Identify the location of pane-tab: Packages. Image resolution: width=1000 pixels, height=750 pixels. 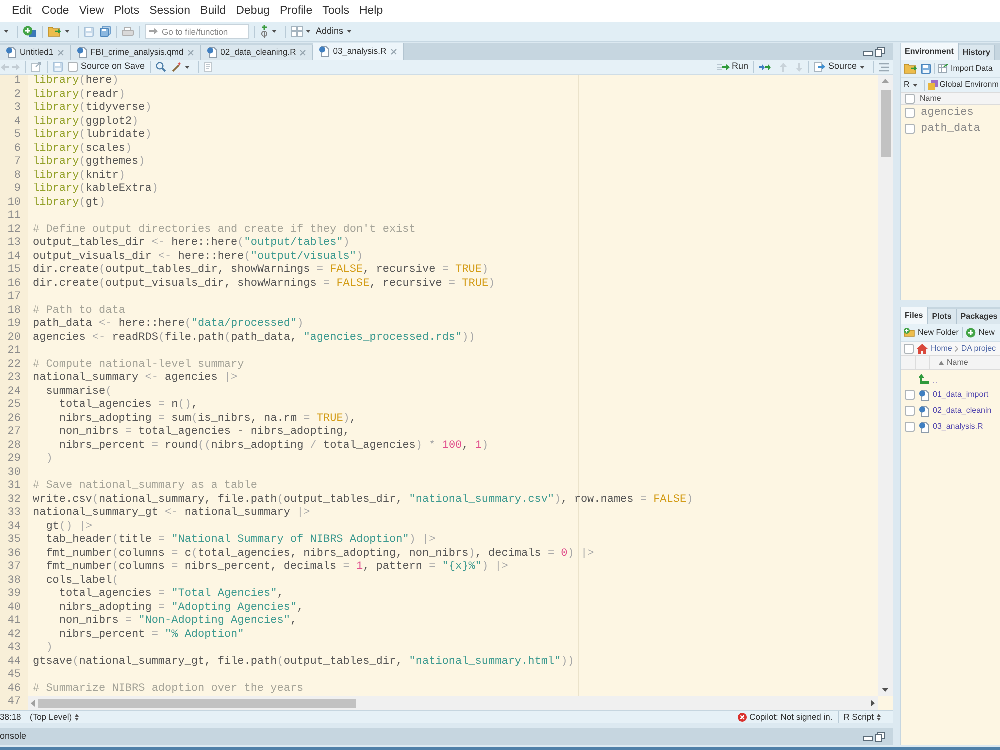
(978, 316).